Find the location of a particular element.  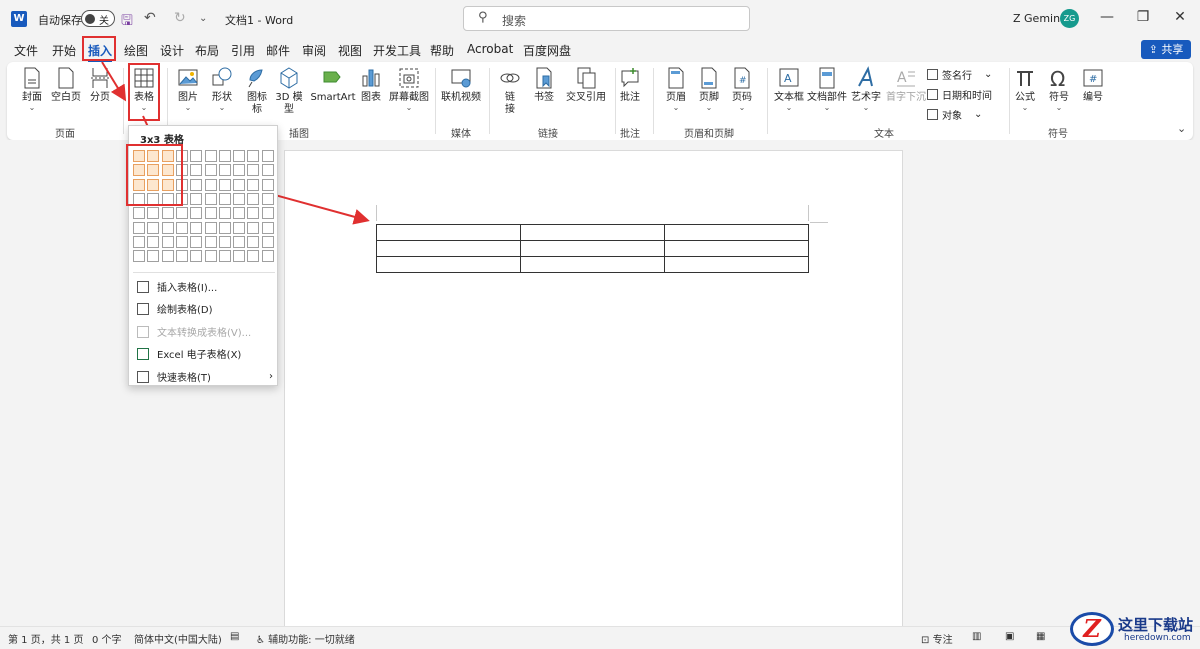

tab-review: 审阅 is located at coordinates (314, 50).